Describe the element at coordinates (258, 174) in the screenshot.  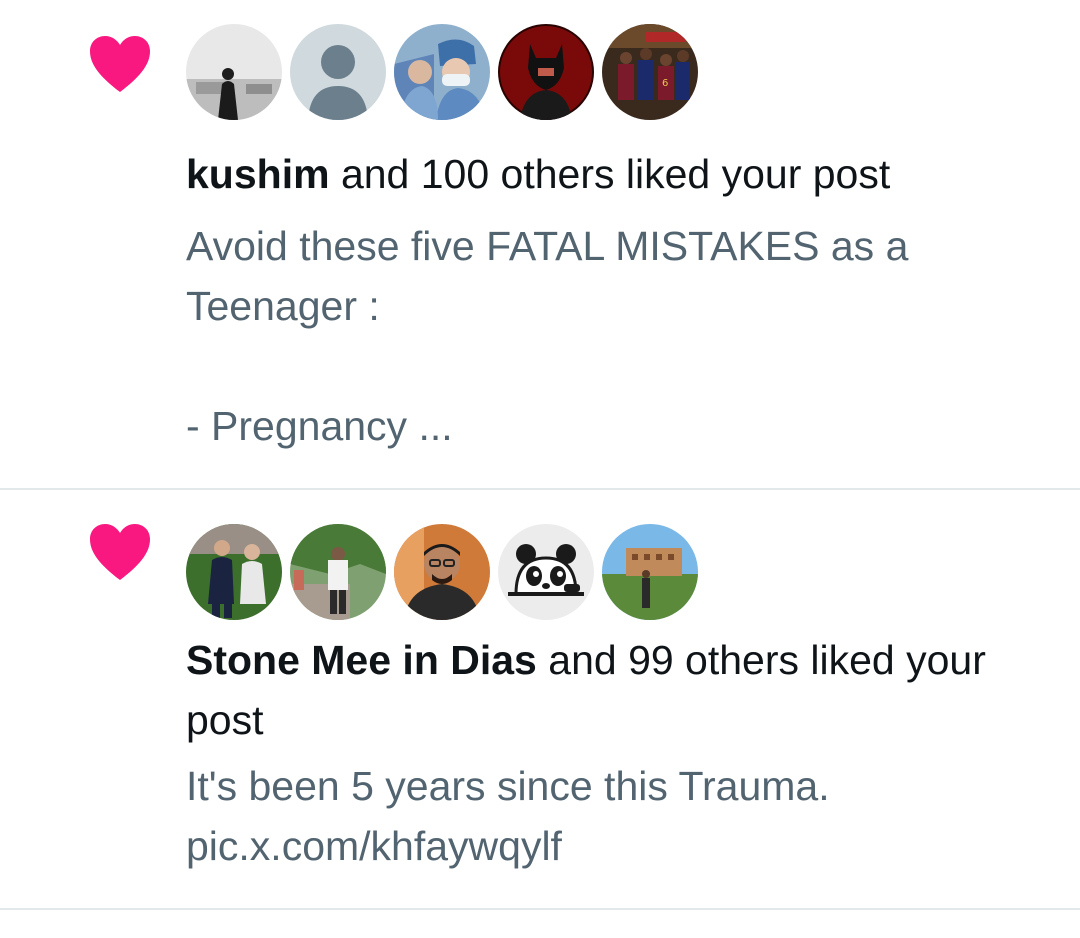
I see `actor-name: kushim` at that location.